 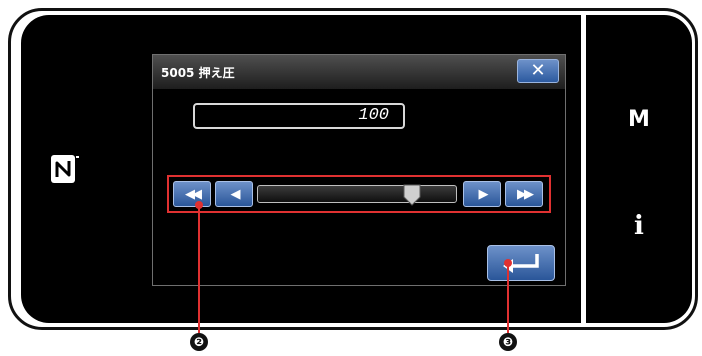 I want to click on dialog-title: 5005 押え圧, so click(x=198, y=73).